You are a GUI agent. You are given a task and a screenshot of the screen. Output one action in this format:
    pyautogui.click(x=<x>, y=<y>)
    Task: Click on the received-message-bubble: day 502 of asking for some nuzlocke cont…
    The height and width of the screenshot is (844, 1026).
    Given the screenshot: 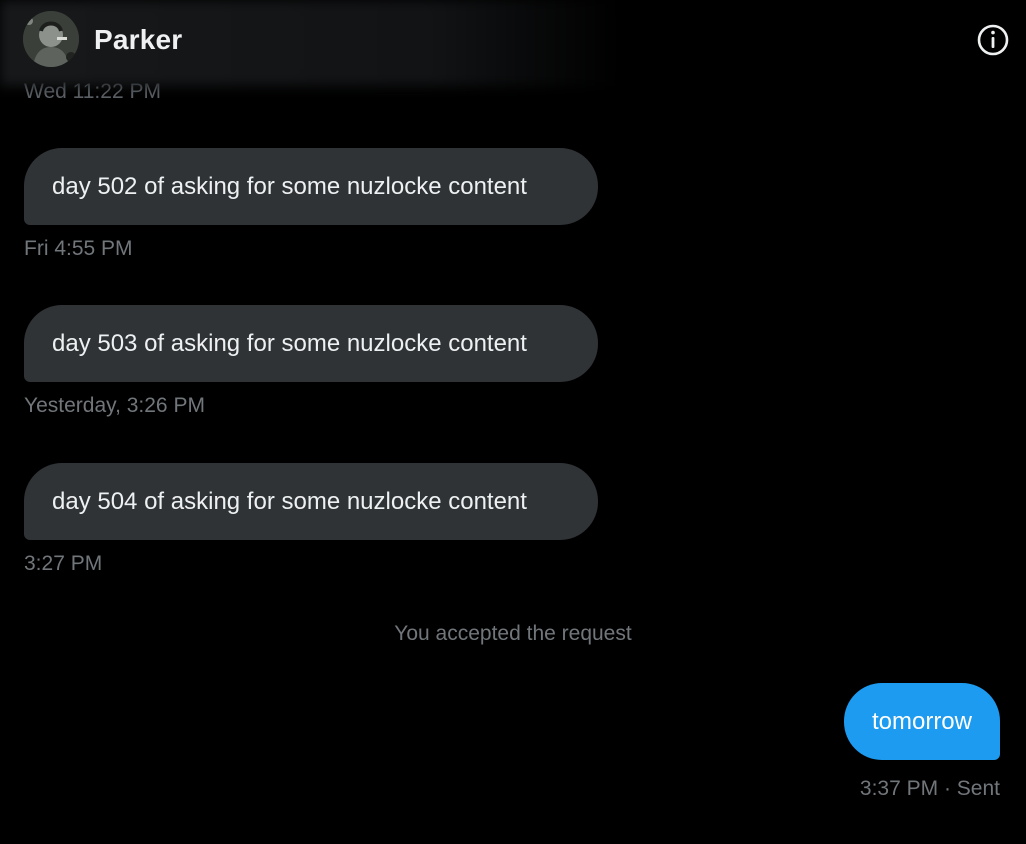 What is the action you would take?
    pyautogui.click(x=311, y=186)
    